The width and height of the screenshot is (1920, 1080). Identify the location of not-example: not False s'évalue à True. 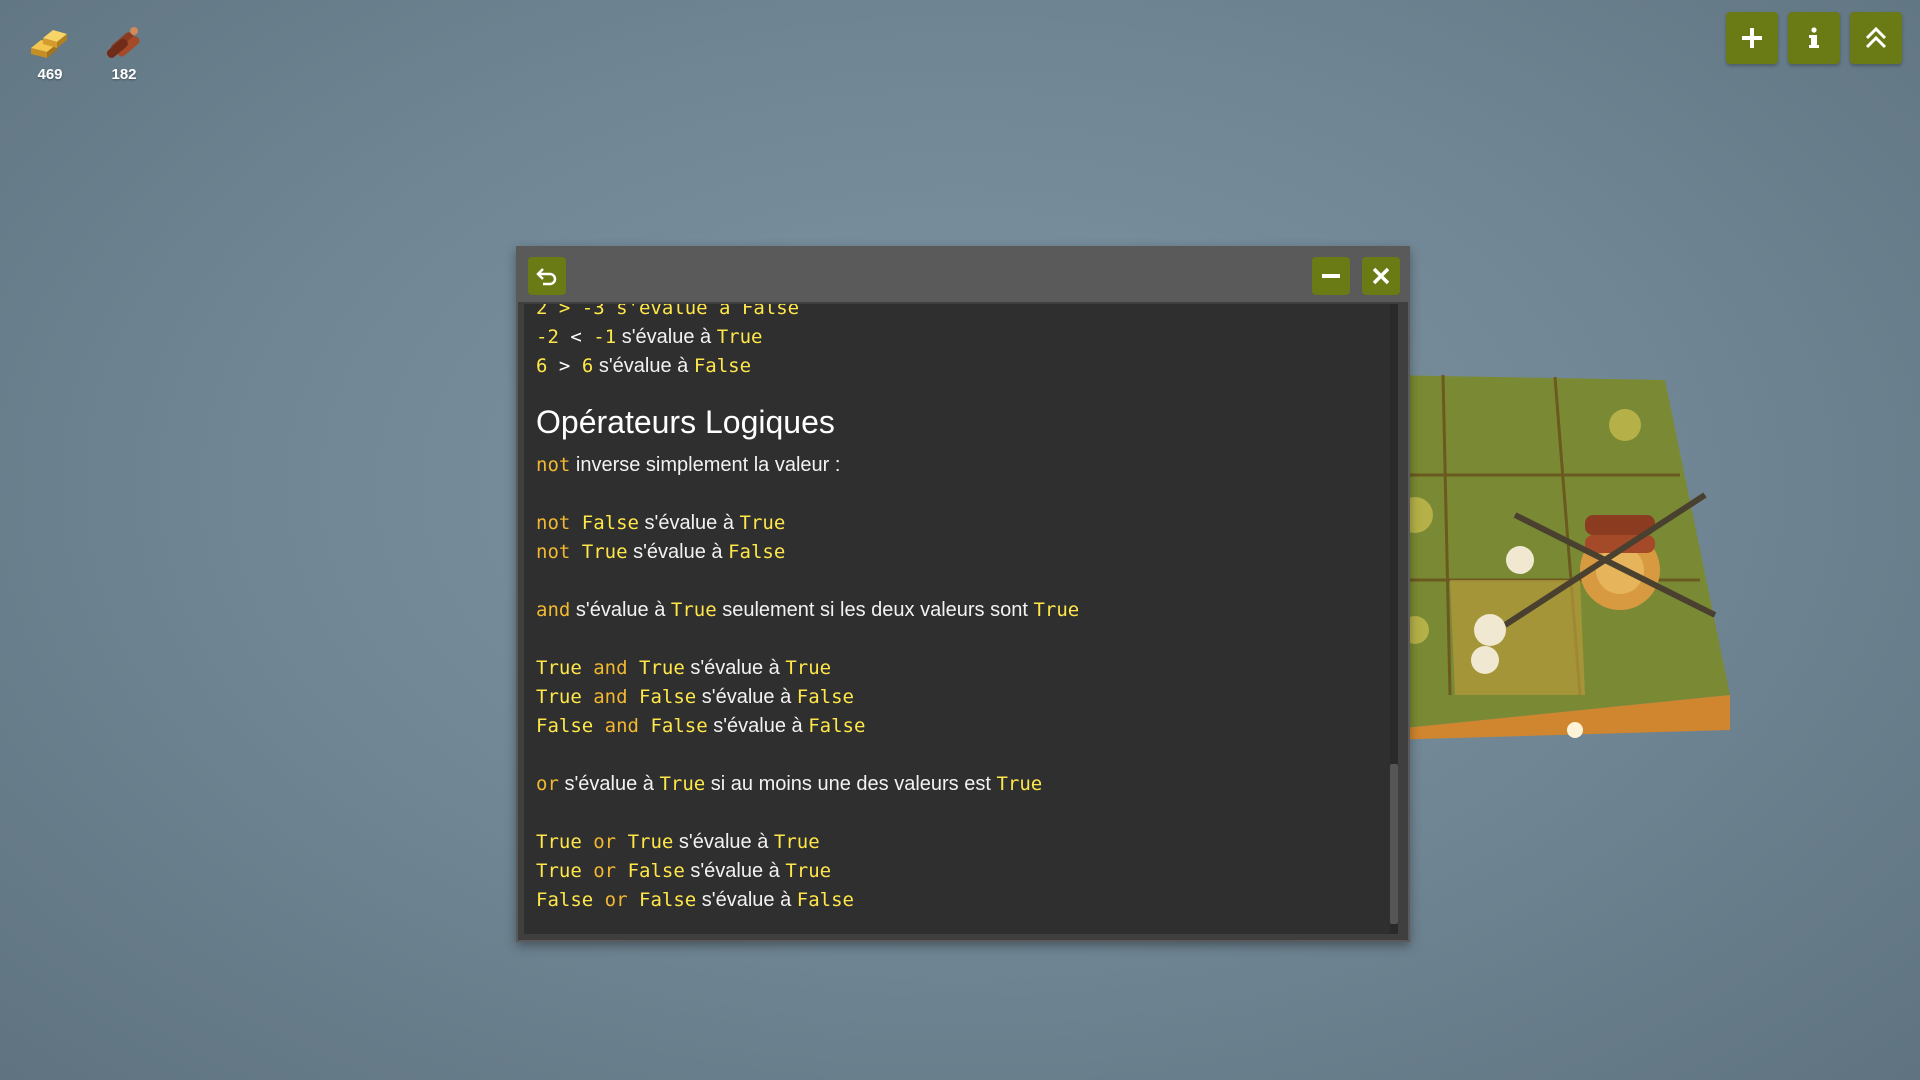
(661, 523).